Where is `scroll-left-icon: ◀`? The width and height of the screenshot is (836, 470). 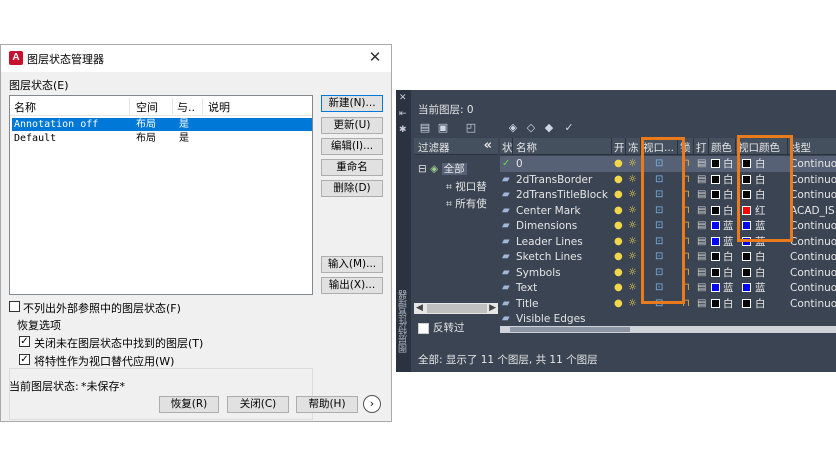 scroll-left-icon: ◀ is located at coordinates (419, 308).